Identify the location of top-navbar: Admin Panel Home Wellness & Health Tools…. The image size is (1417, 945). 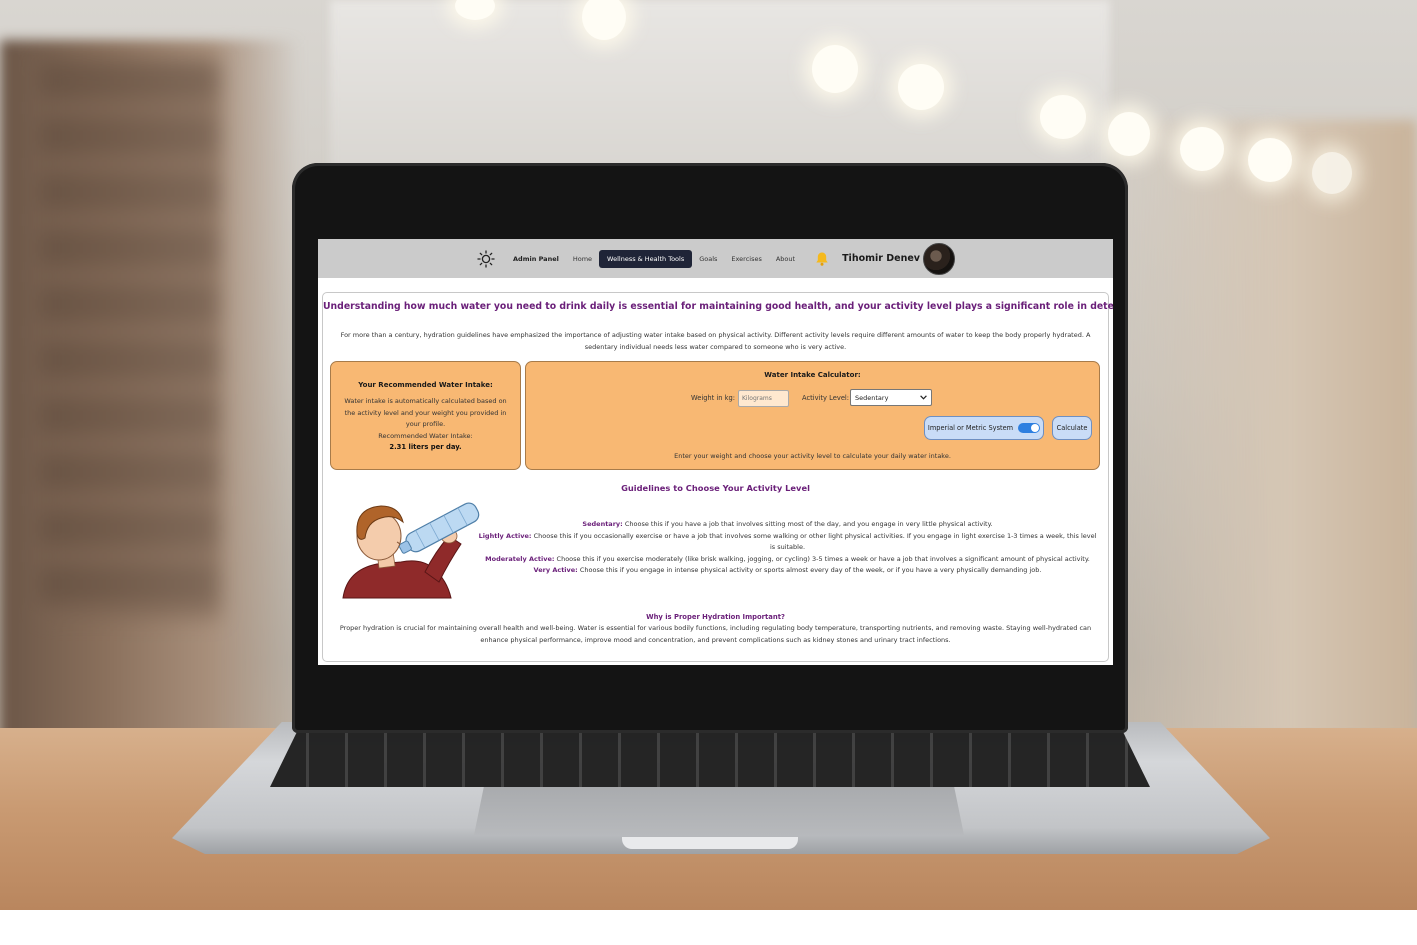
(715, 258).